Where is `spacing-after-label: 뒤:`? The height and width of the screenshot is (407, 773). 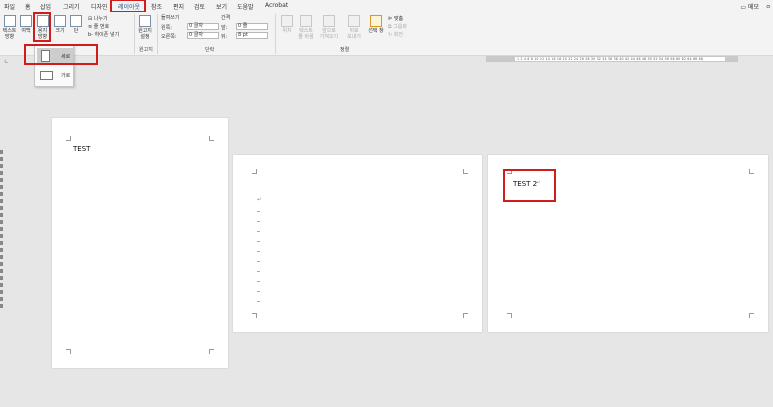
spacing-after-label: 뒤: is located at coordinates (224, 37).